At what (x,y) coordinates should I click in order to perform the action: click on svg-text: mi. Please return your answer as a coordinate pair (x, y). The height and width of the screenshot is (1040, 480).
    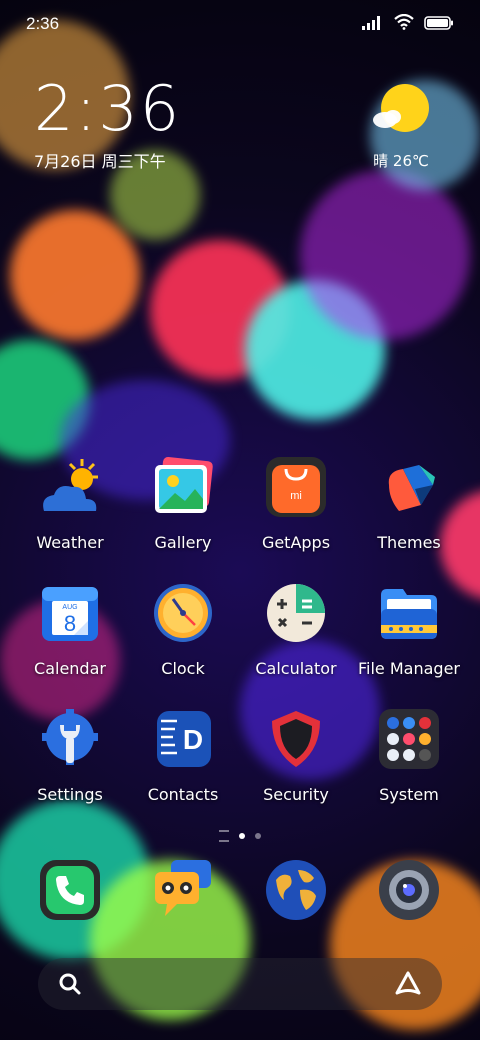
    Looking at the image, I should click on (296, 496).